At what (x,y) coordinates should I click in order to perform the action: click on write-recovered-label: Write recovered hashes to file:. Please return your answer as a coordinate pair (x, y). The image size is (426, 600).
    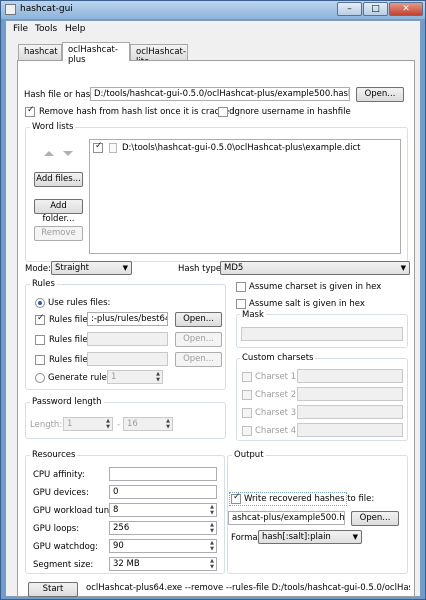
    Looking at the image, I should click on (309, 499).